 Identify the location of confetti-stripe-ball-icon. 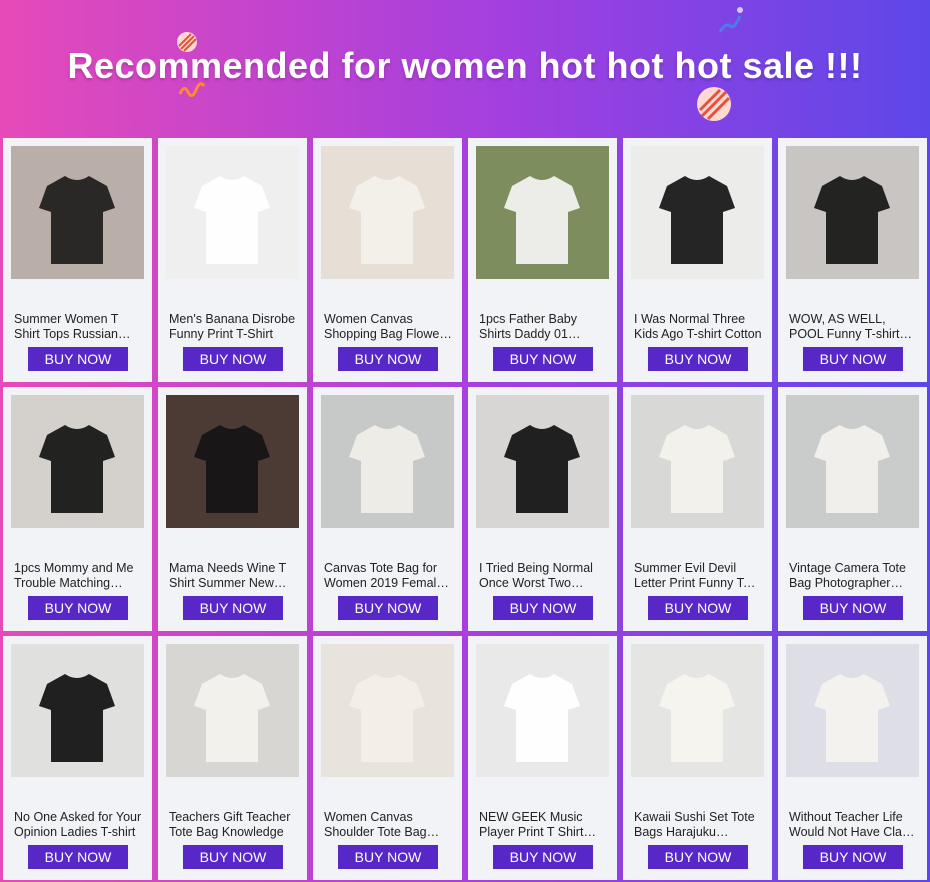
(714, 104).